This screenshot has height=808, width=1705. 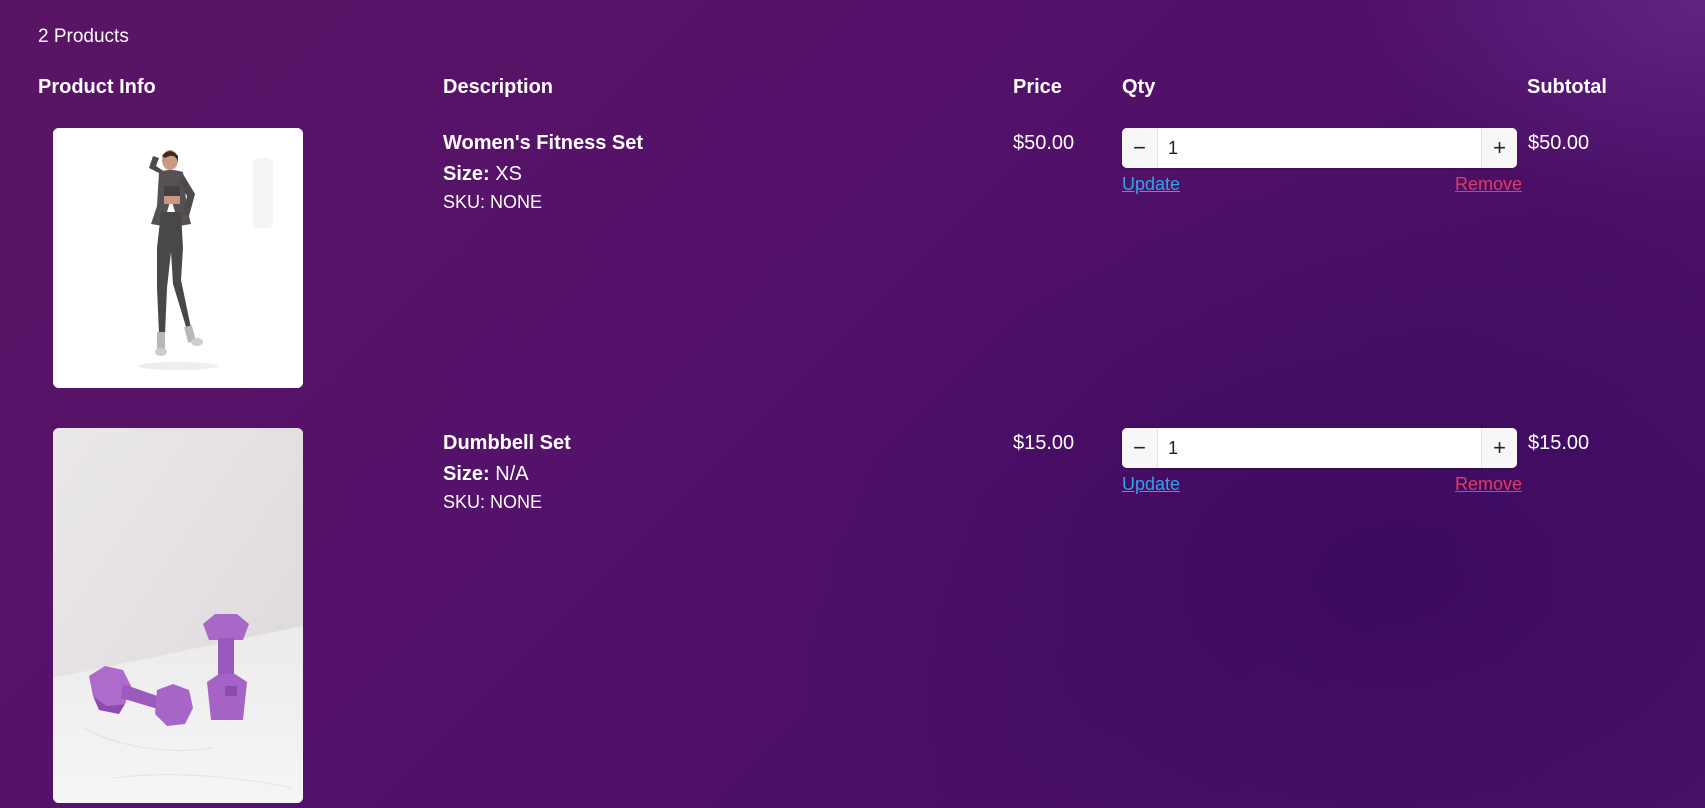 I want to click on size-value: XS, so click(x=508, y=174).